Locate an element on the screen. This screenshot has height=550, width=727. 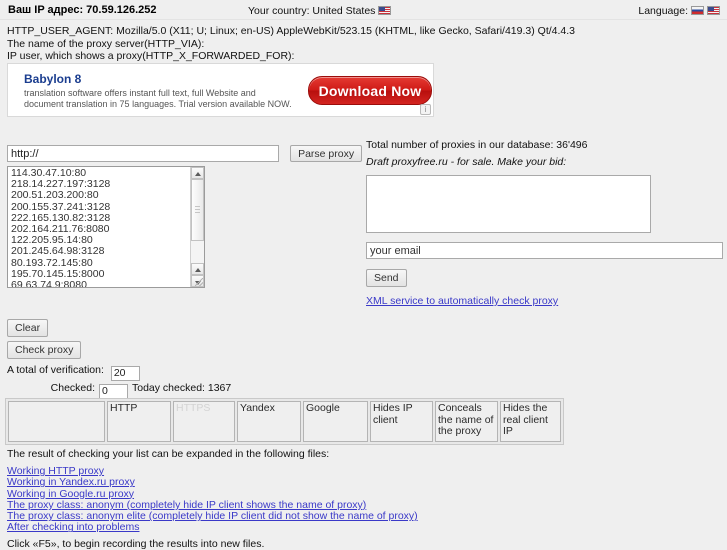
ad-info-icon: i is located at coordinates (425, 109).